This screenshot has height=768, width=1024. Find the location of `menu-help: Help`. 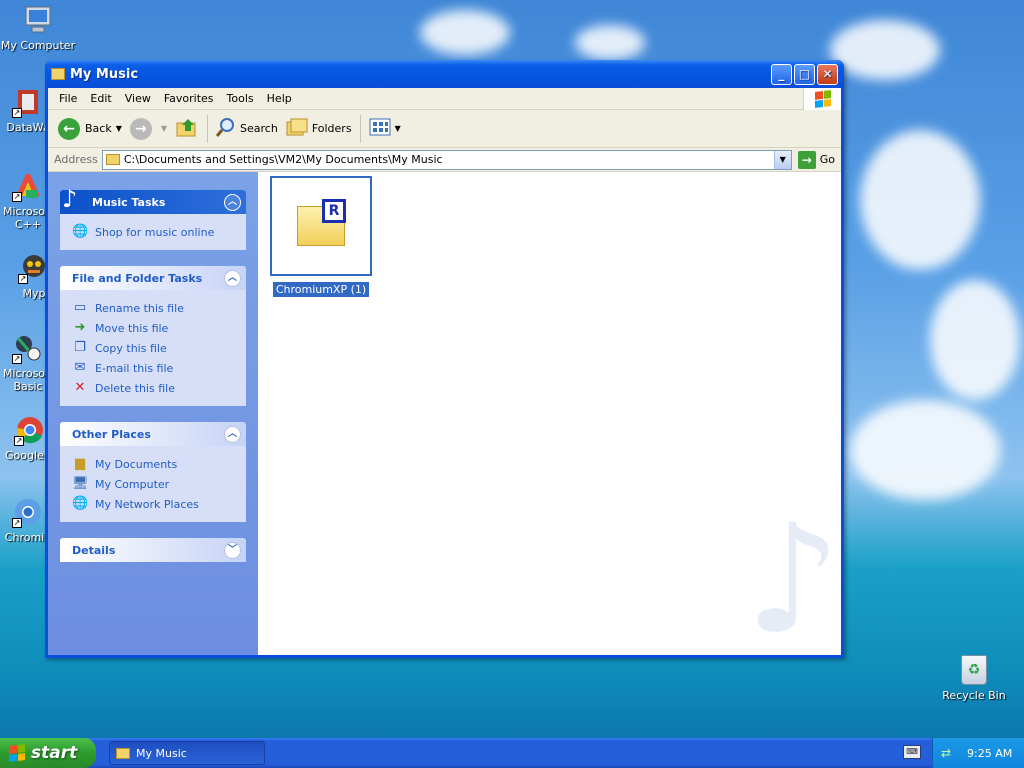

menu-help: Help is located at coordinates (281, 98).